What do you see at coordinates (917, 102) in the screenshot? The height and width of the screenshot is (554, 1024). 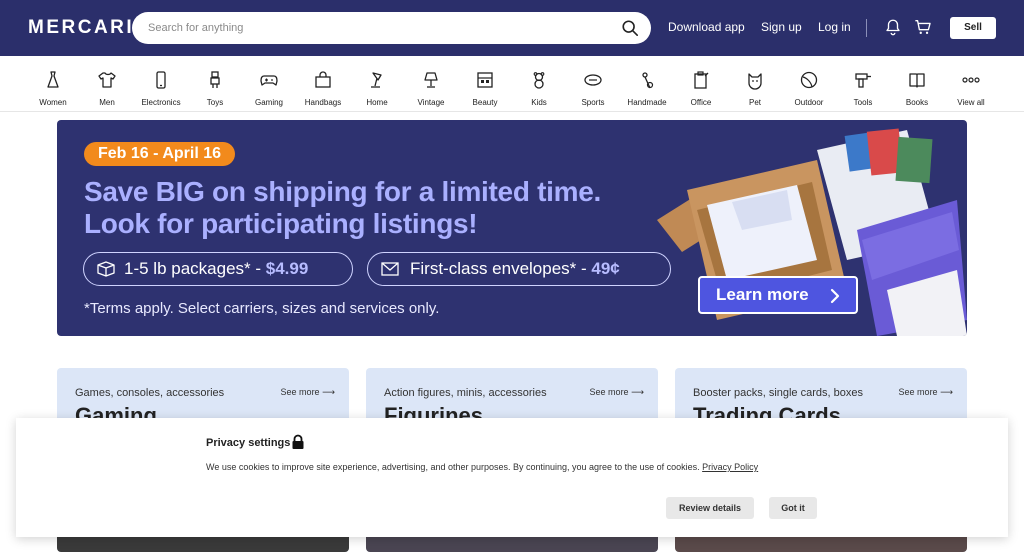 I see `category-label: Books` at bounding box center [917, 102].